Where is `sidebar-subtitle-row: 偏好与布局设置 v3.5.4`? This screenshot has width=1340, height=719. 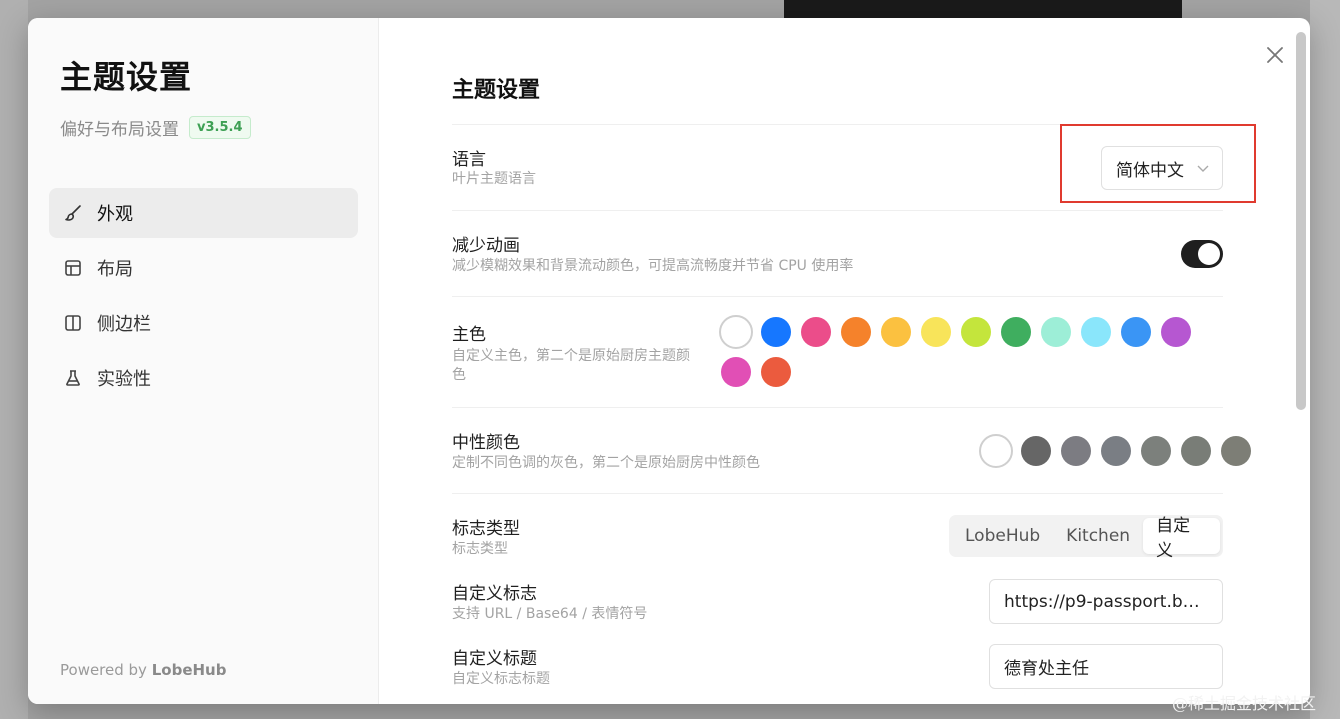
sidebar-subtitle-row: 偏好与布局设置 v3.5.4 is located at coordinates (155, 127).